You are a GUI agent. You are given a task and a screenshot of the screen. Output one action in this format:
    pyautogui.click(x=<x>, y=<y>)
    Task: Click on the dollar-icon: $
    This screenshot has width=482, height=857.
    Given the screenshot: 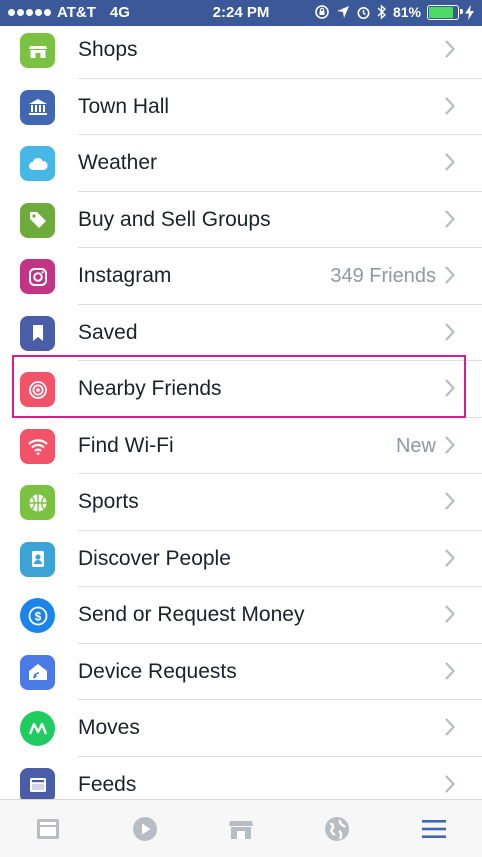 What is the action you would take?
    pyautogui.click(x=37, y=615)
    